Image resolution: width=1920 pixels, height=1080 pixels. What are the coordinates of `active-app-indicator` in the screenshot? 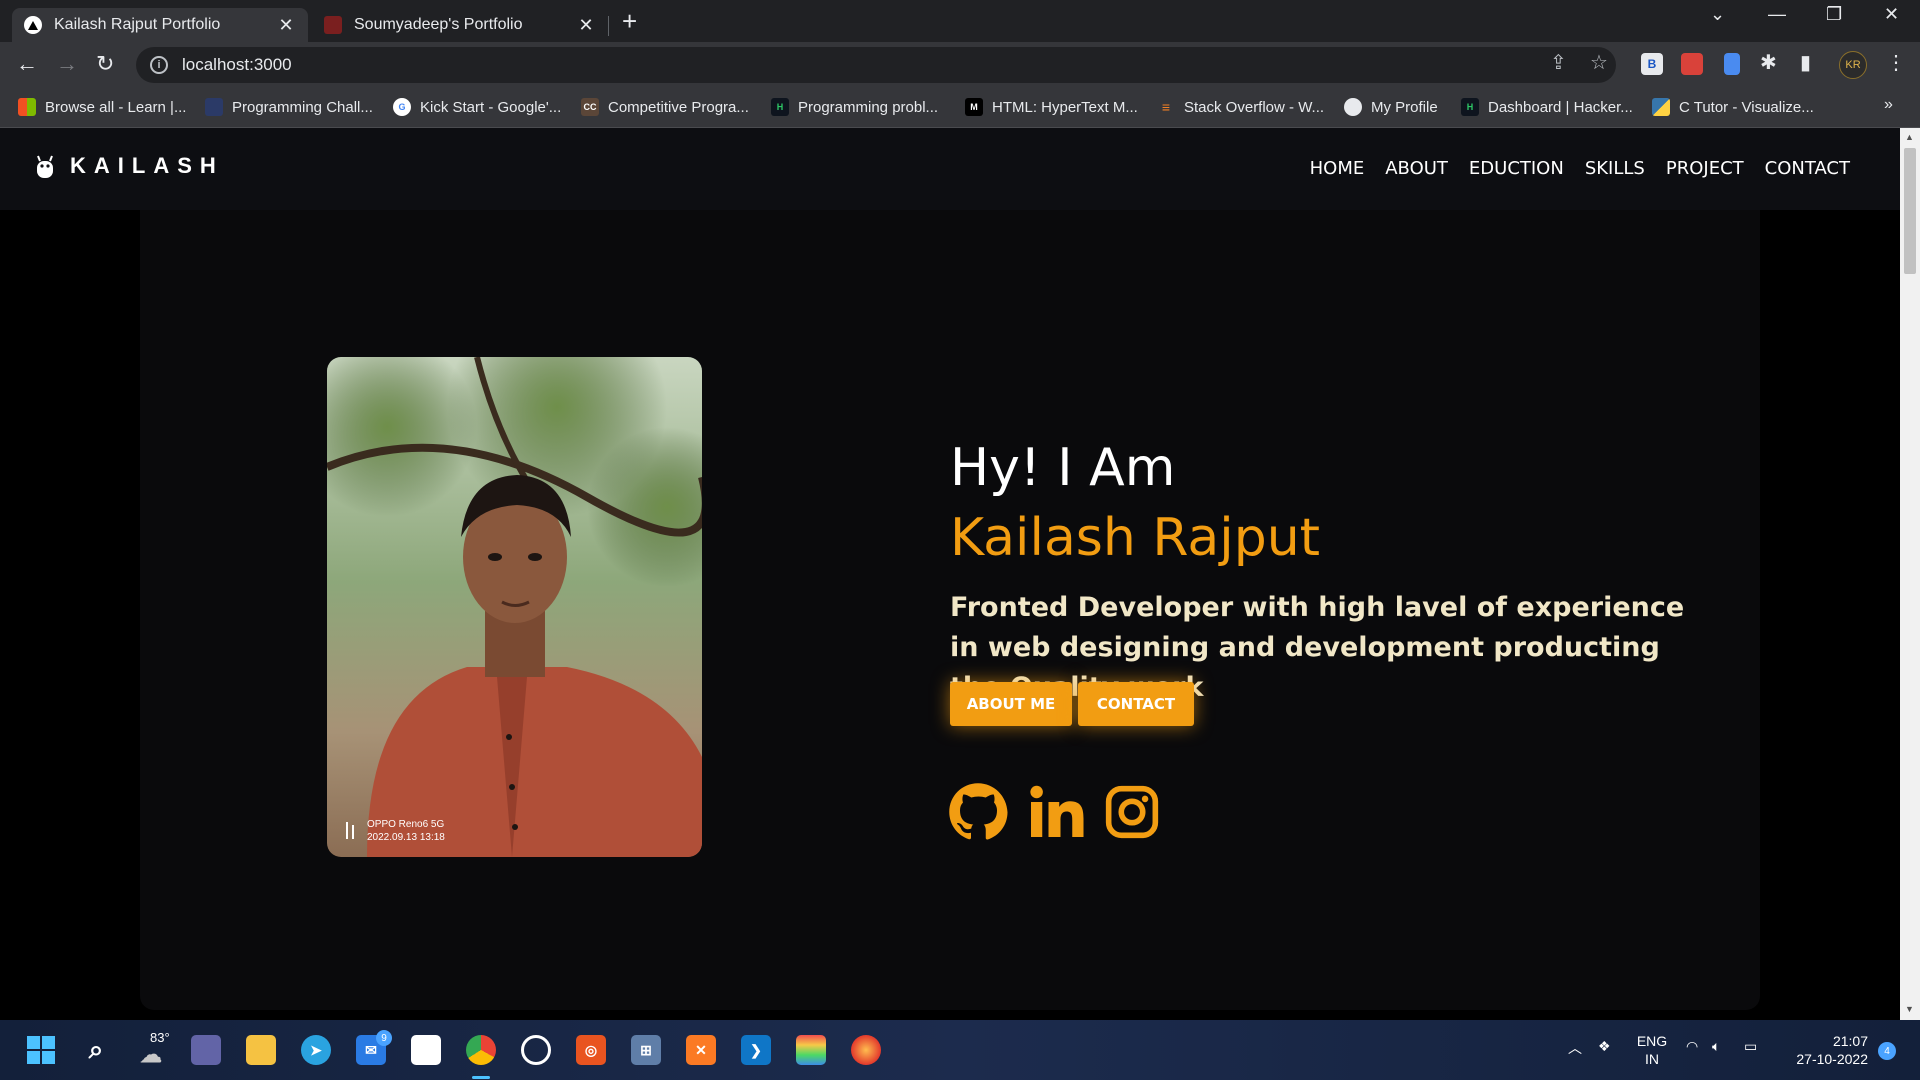 It's located at (481, 1077).